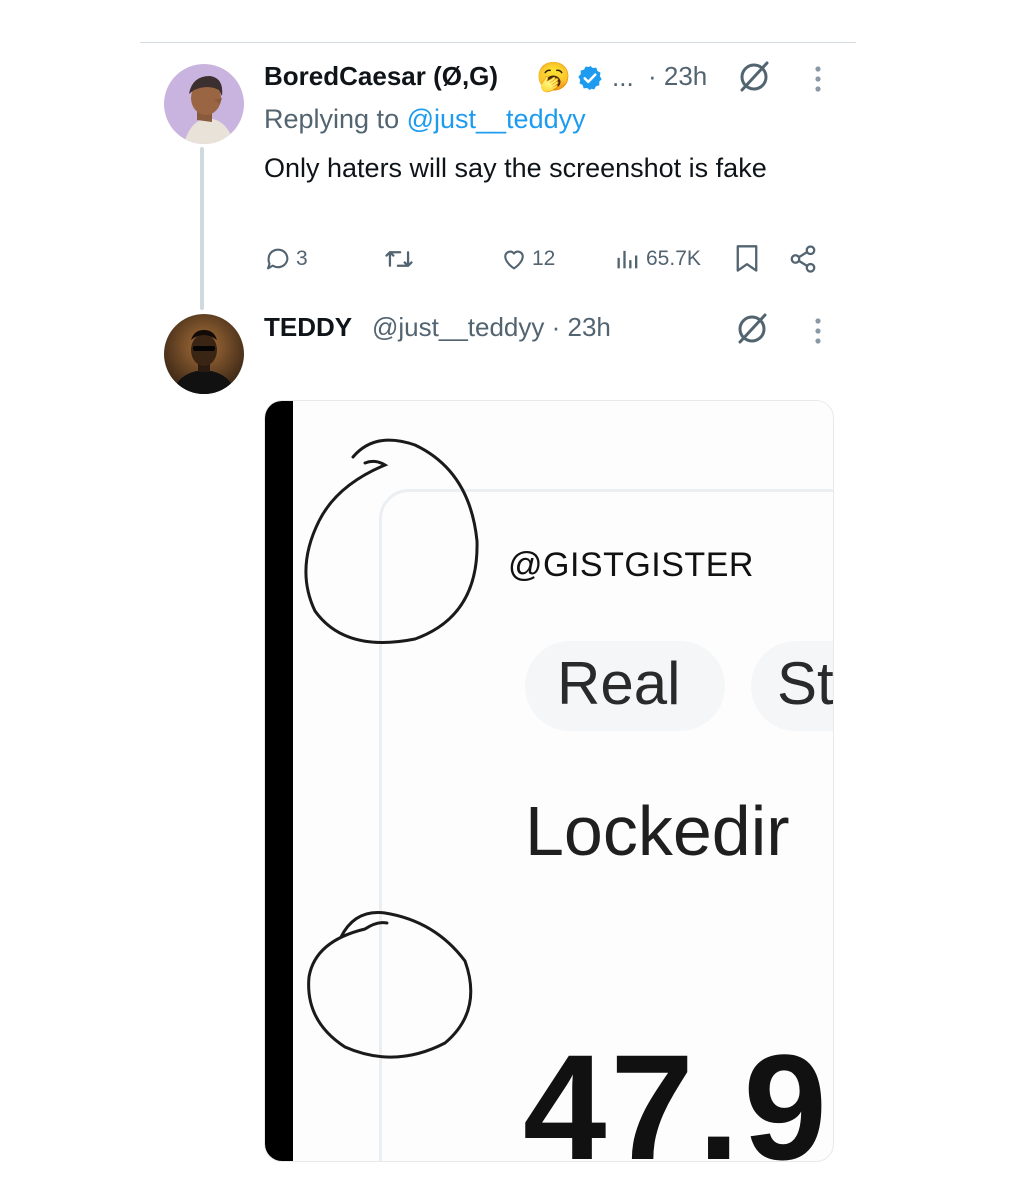  What do you see at coordinates (673, 258) in the screenshot?
I see `views-count: 65.7K` at bounding box center [673, 258].